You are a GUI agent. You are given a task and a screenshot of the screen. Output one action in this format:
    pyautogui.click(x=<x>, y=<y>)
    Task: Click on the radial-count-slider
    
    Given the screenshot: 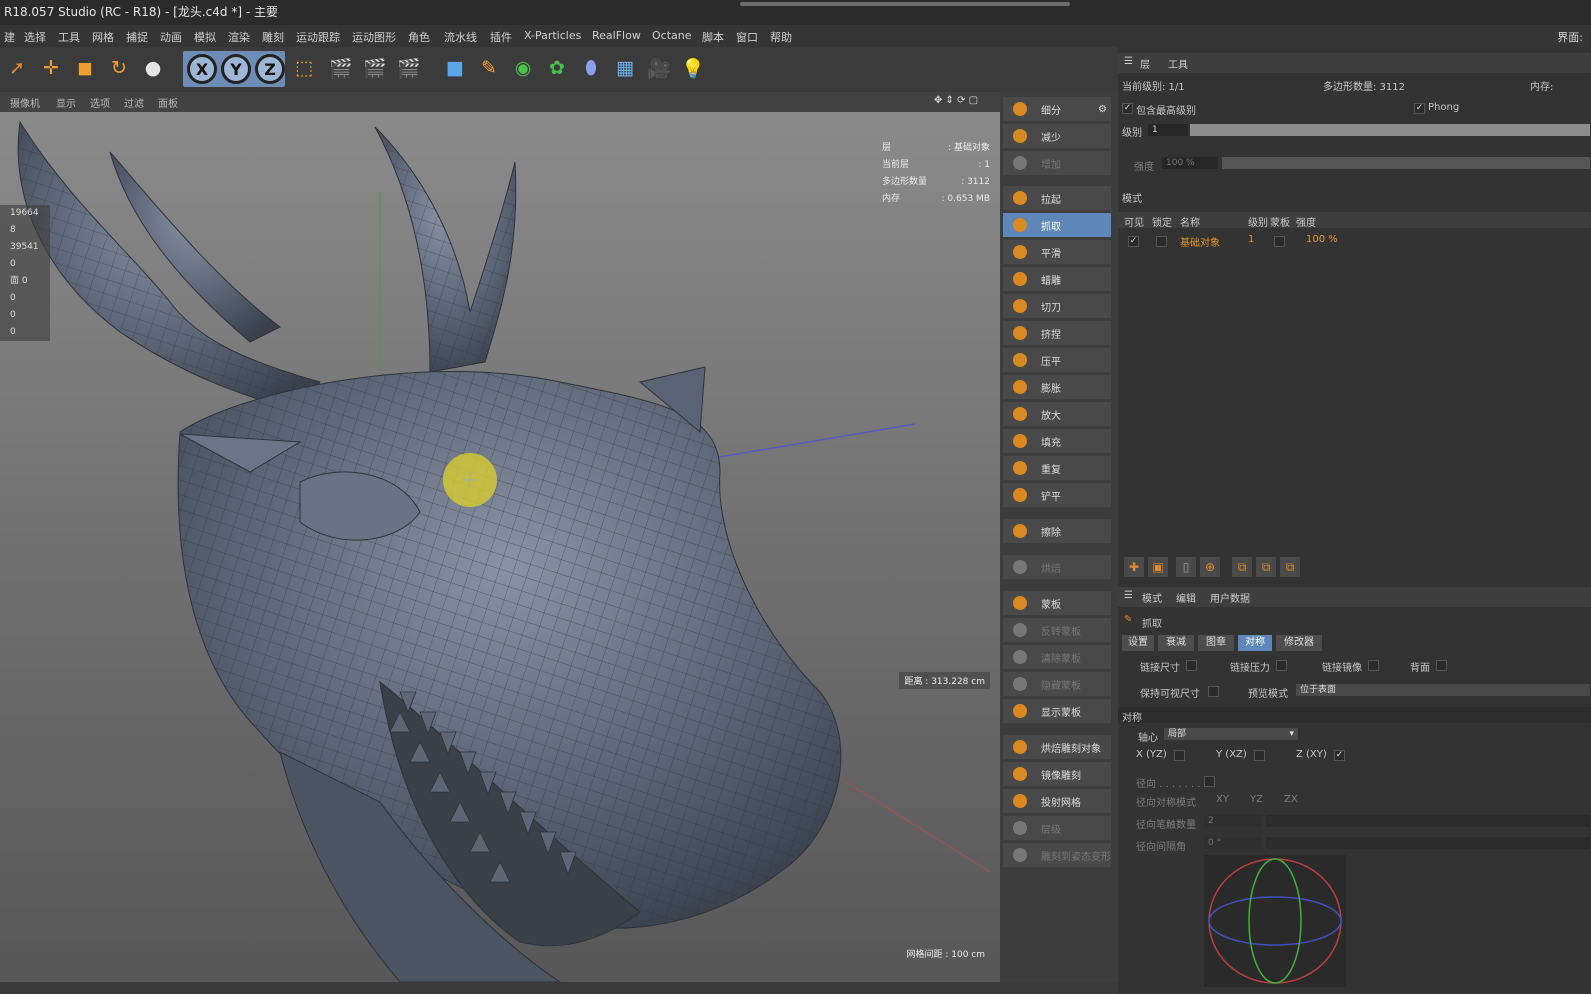 What is the action you would take?
    pyautogui.click(x=1428, y=821)
    